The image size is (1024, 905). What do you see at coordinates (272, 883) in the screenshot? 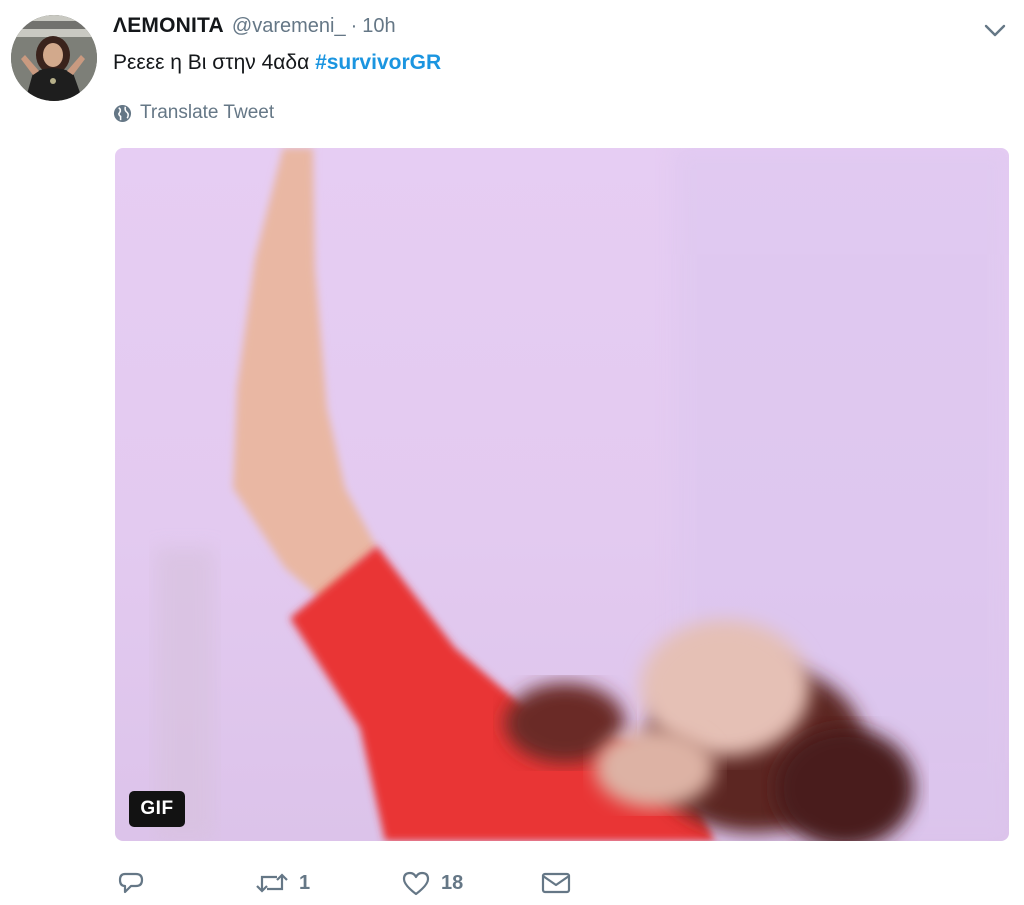
I see `retweet-icon` at bounding box center [272, 883].